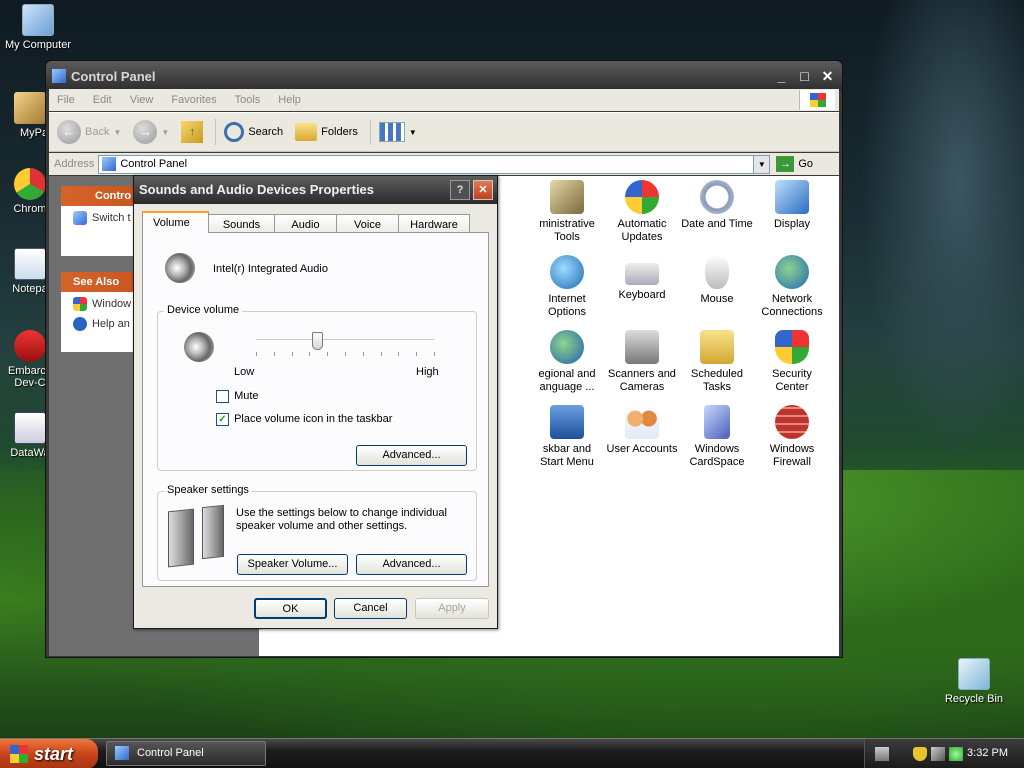 The height and width of the screenshot is (768, 1024). What do you see at coordinates (246, 396) in the screenshot?
I see `mute-label: Mute` at bounding box center [246, 396].